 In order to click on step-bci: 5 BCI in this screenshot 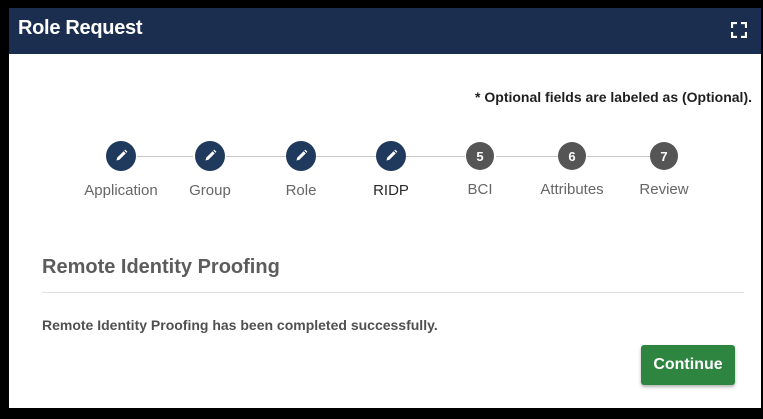, I will do `click(480, 170)`.